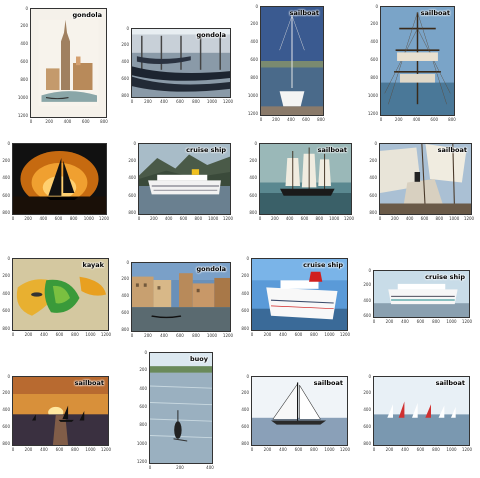  I want to click on panel-image, so click(59, 179).